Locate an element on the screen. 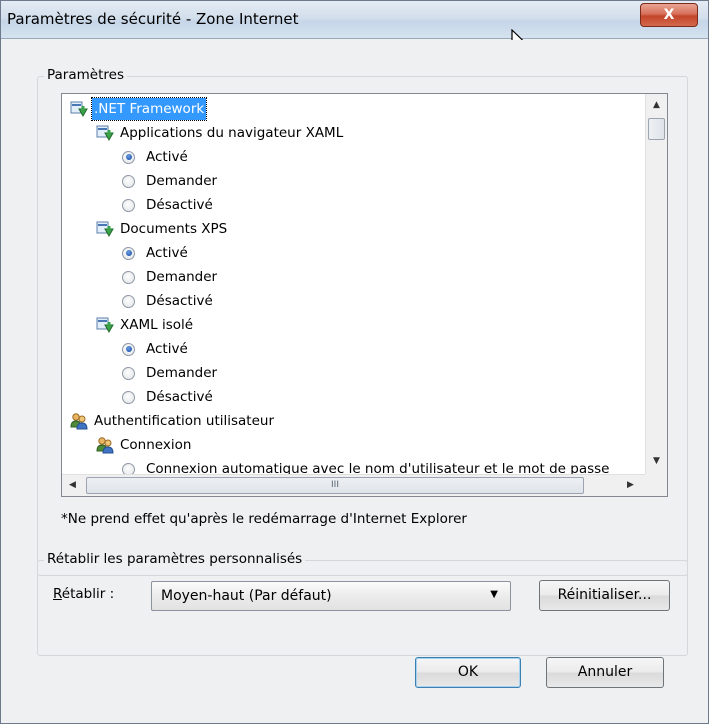 The height and width of the screenshot is (724, 709). tree-item-label: Applications du navigateur XAML is located at coordinates (232, 133).